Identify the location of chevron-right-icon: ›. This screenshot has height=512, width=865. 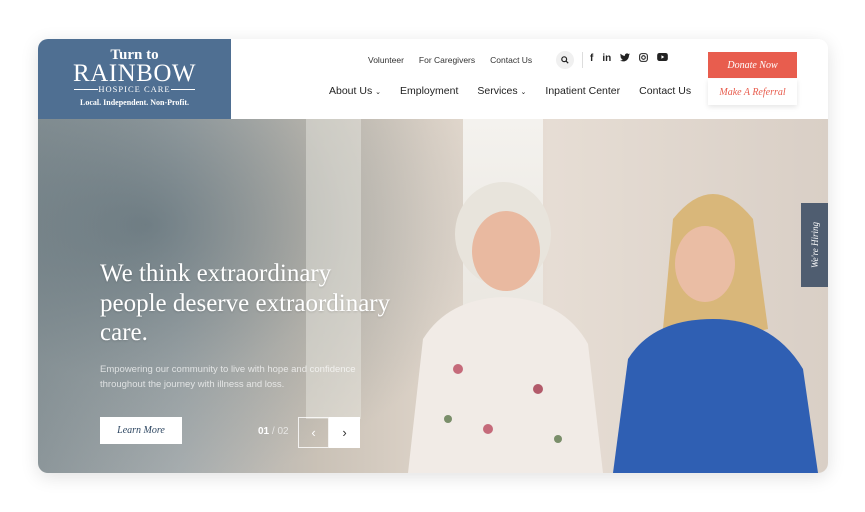
(344, 432).